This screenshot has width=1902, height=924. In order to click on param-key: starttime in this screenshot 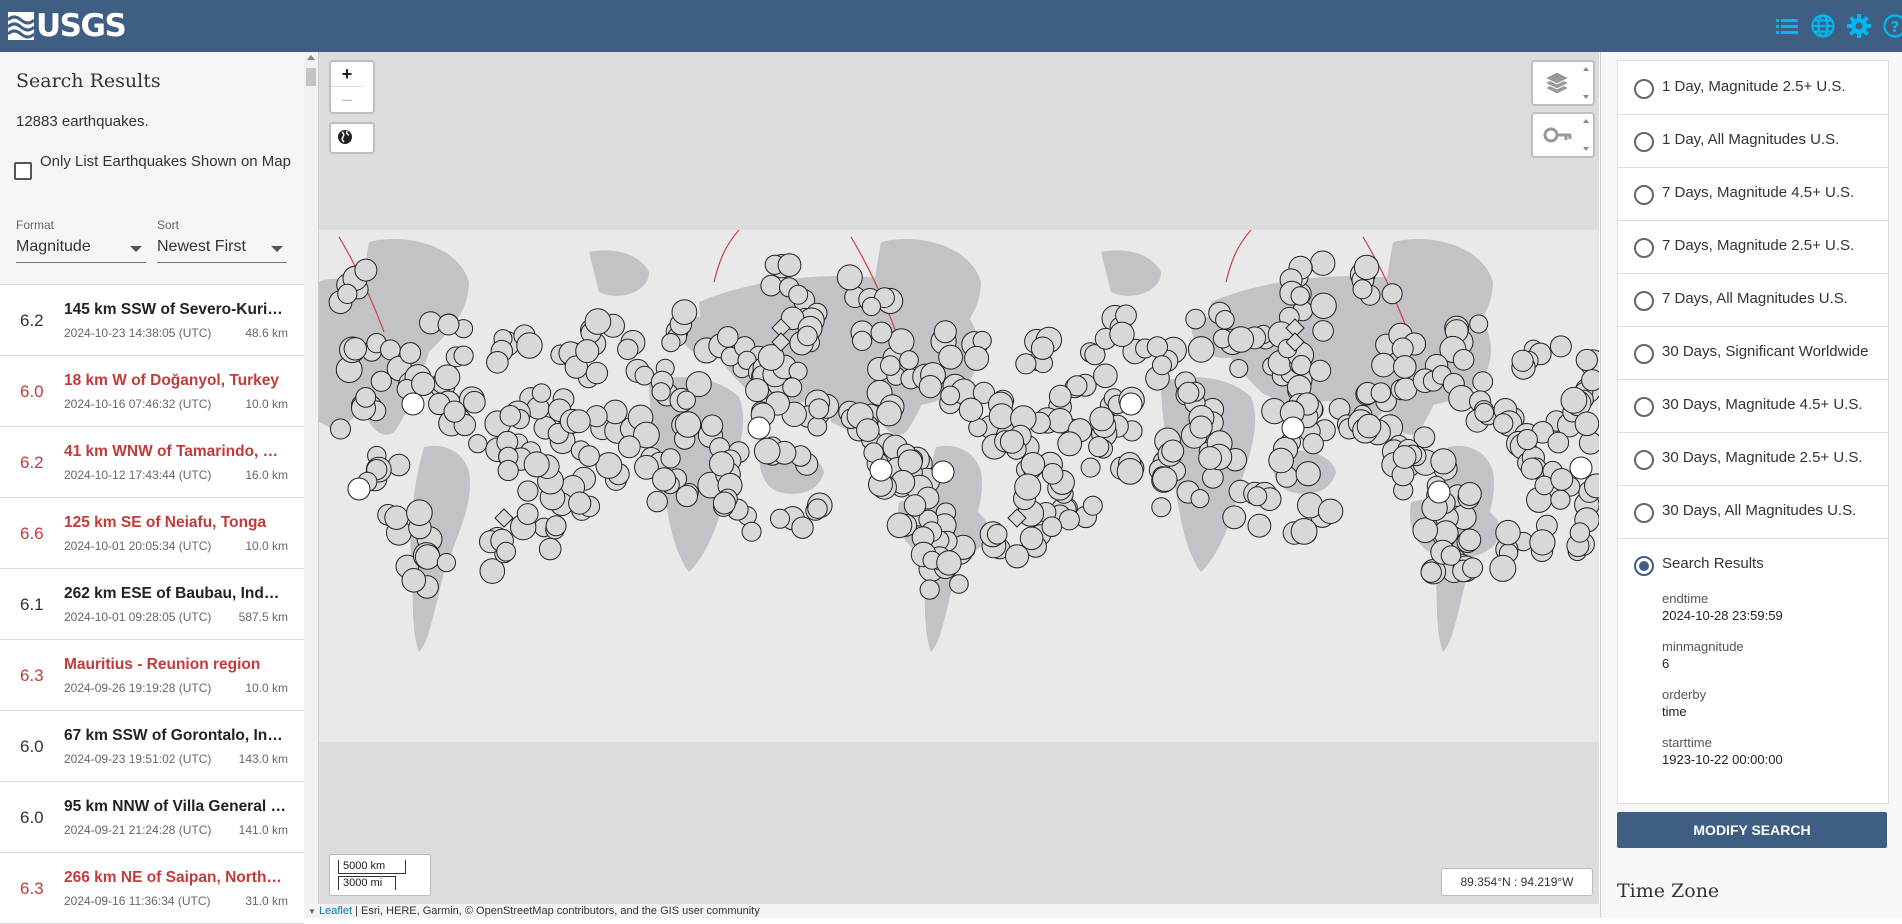, I will do `click(1722, 742)`.